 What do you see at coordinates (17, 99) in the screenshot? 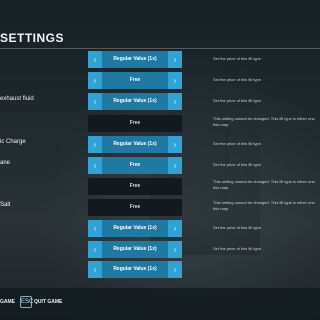
I see `setting-label: exhaust fluid` at bounding box center [17, 99].